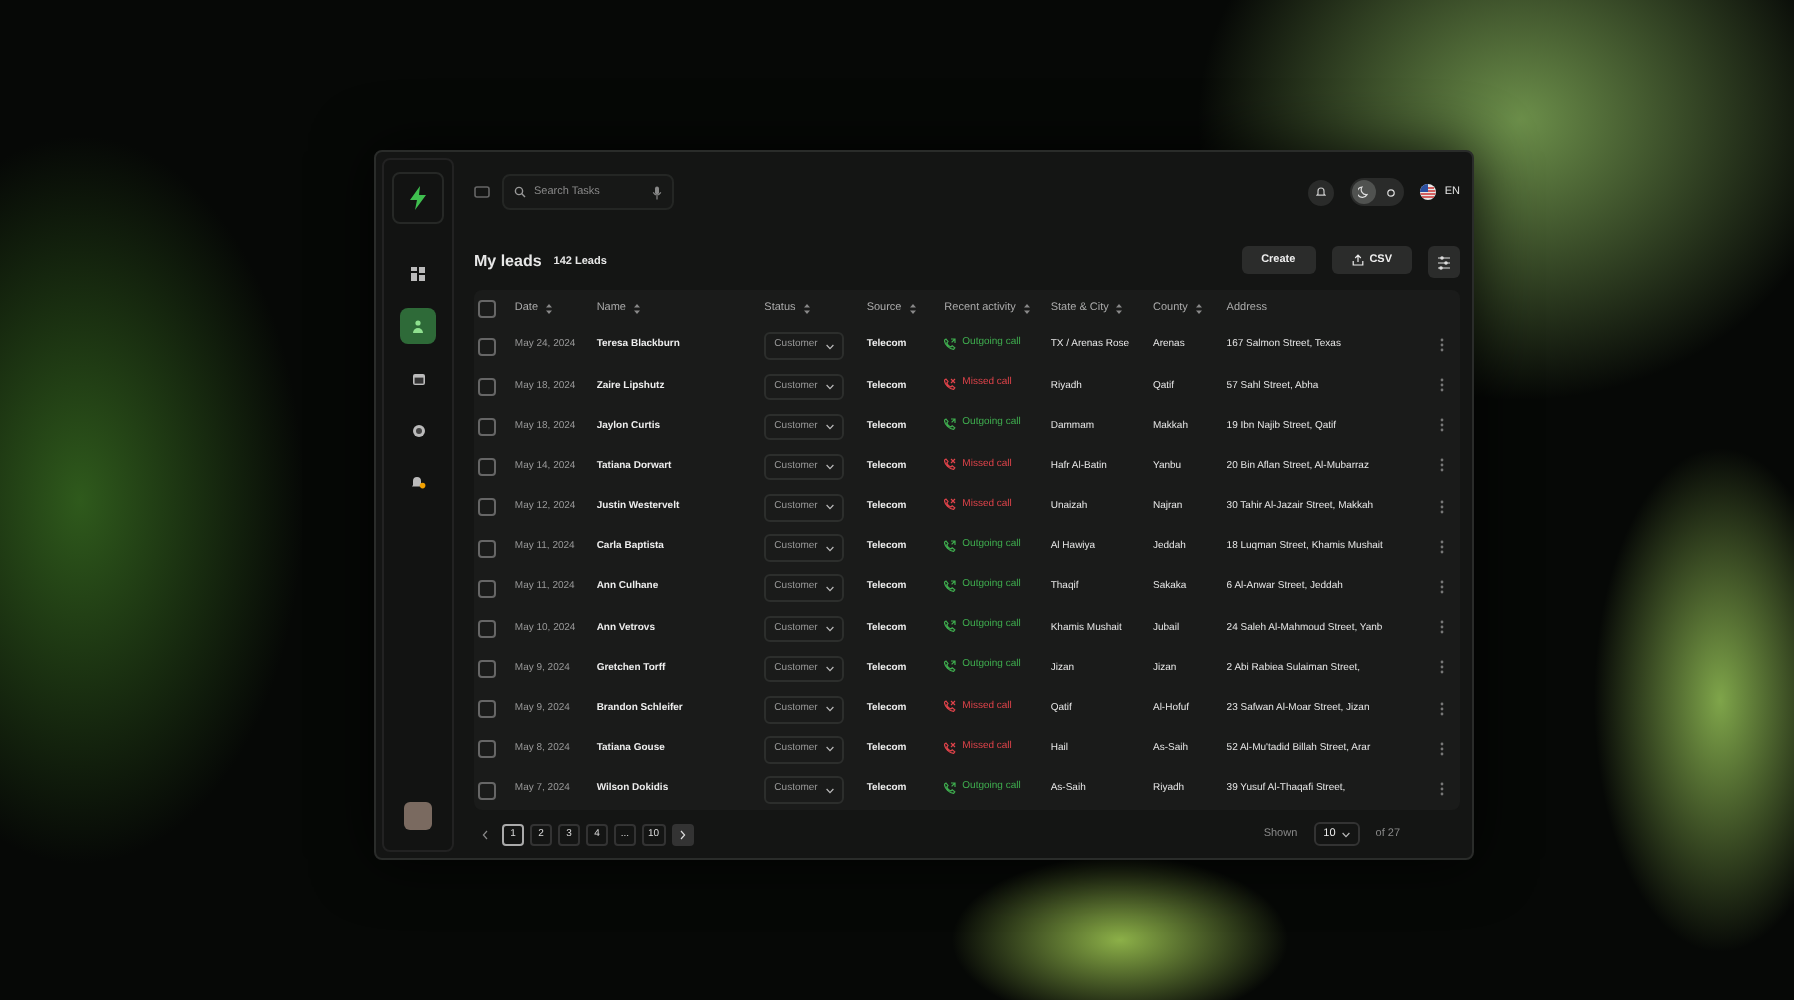 The height and width of the screenshot is (1000, 1794). Describe the element at coordinates (520, 192) in the screenshot. I see `search-icon` at that location.